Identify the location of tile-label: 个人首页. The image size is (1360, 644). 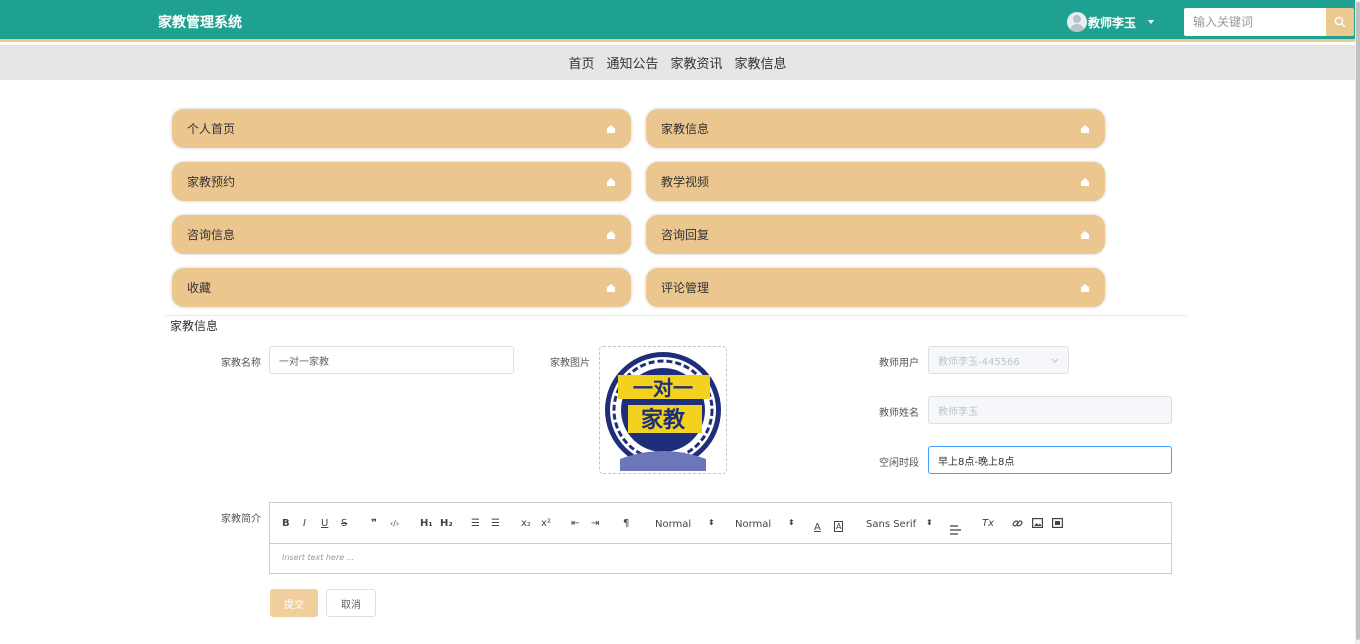
(211, 129).